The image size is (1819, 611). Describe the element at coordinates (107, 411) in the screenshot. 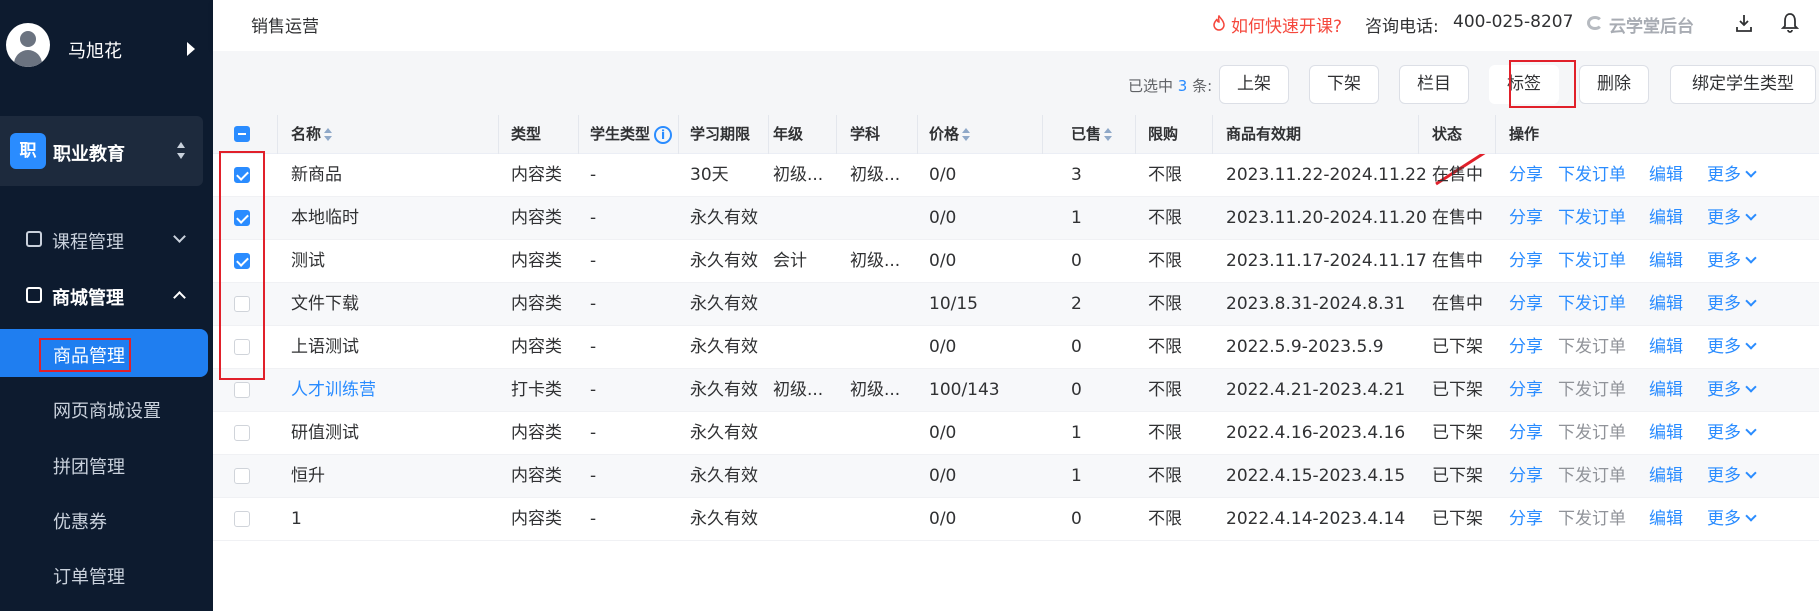

I see `sidebar-item-label: 网页商城设置` at that location.